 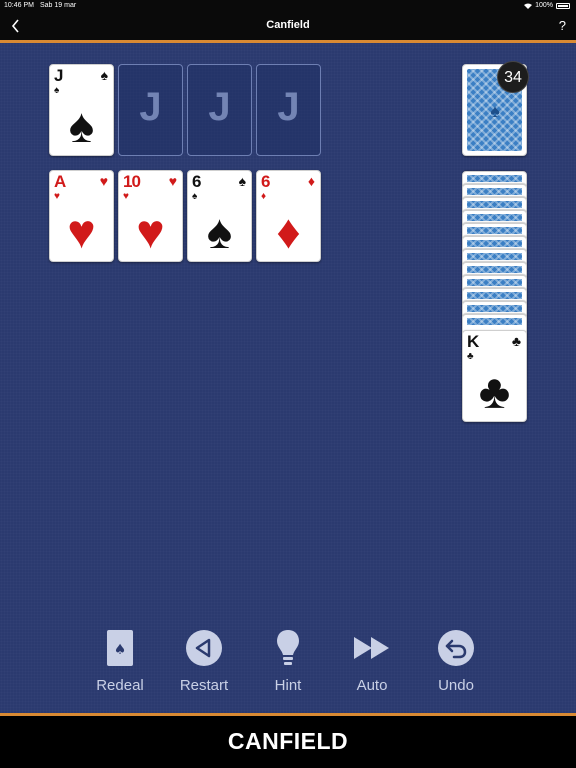 I want to click on stock-count-badge: 34, so click(x=513, y=77).